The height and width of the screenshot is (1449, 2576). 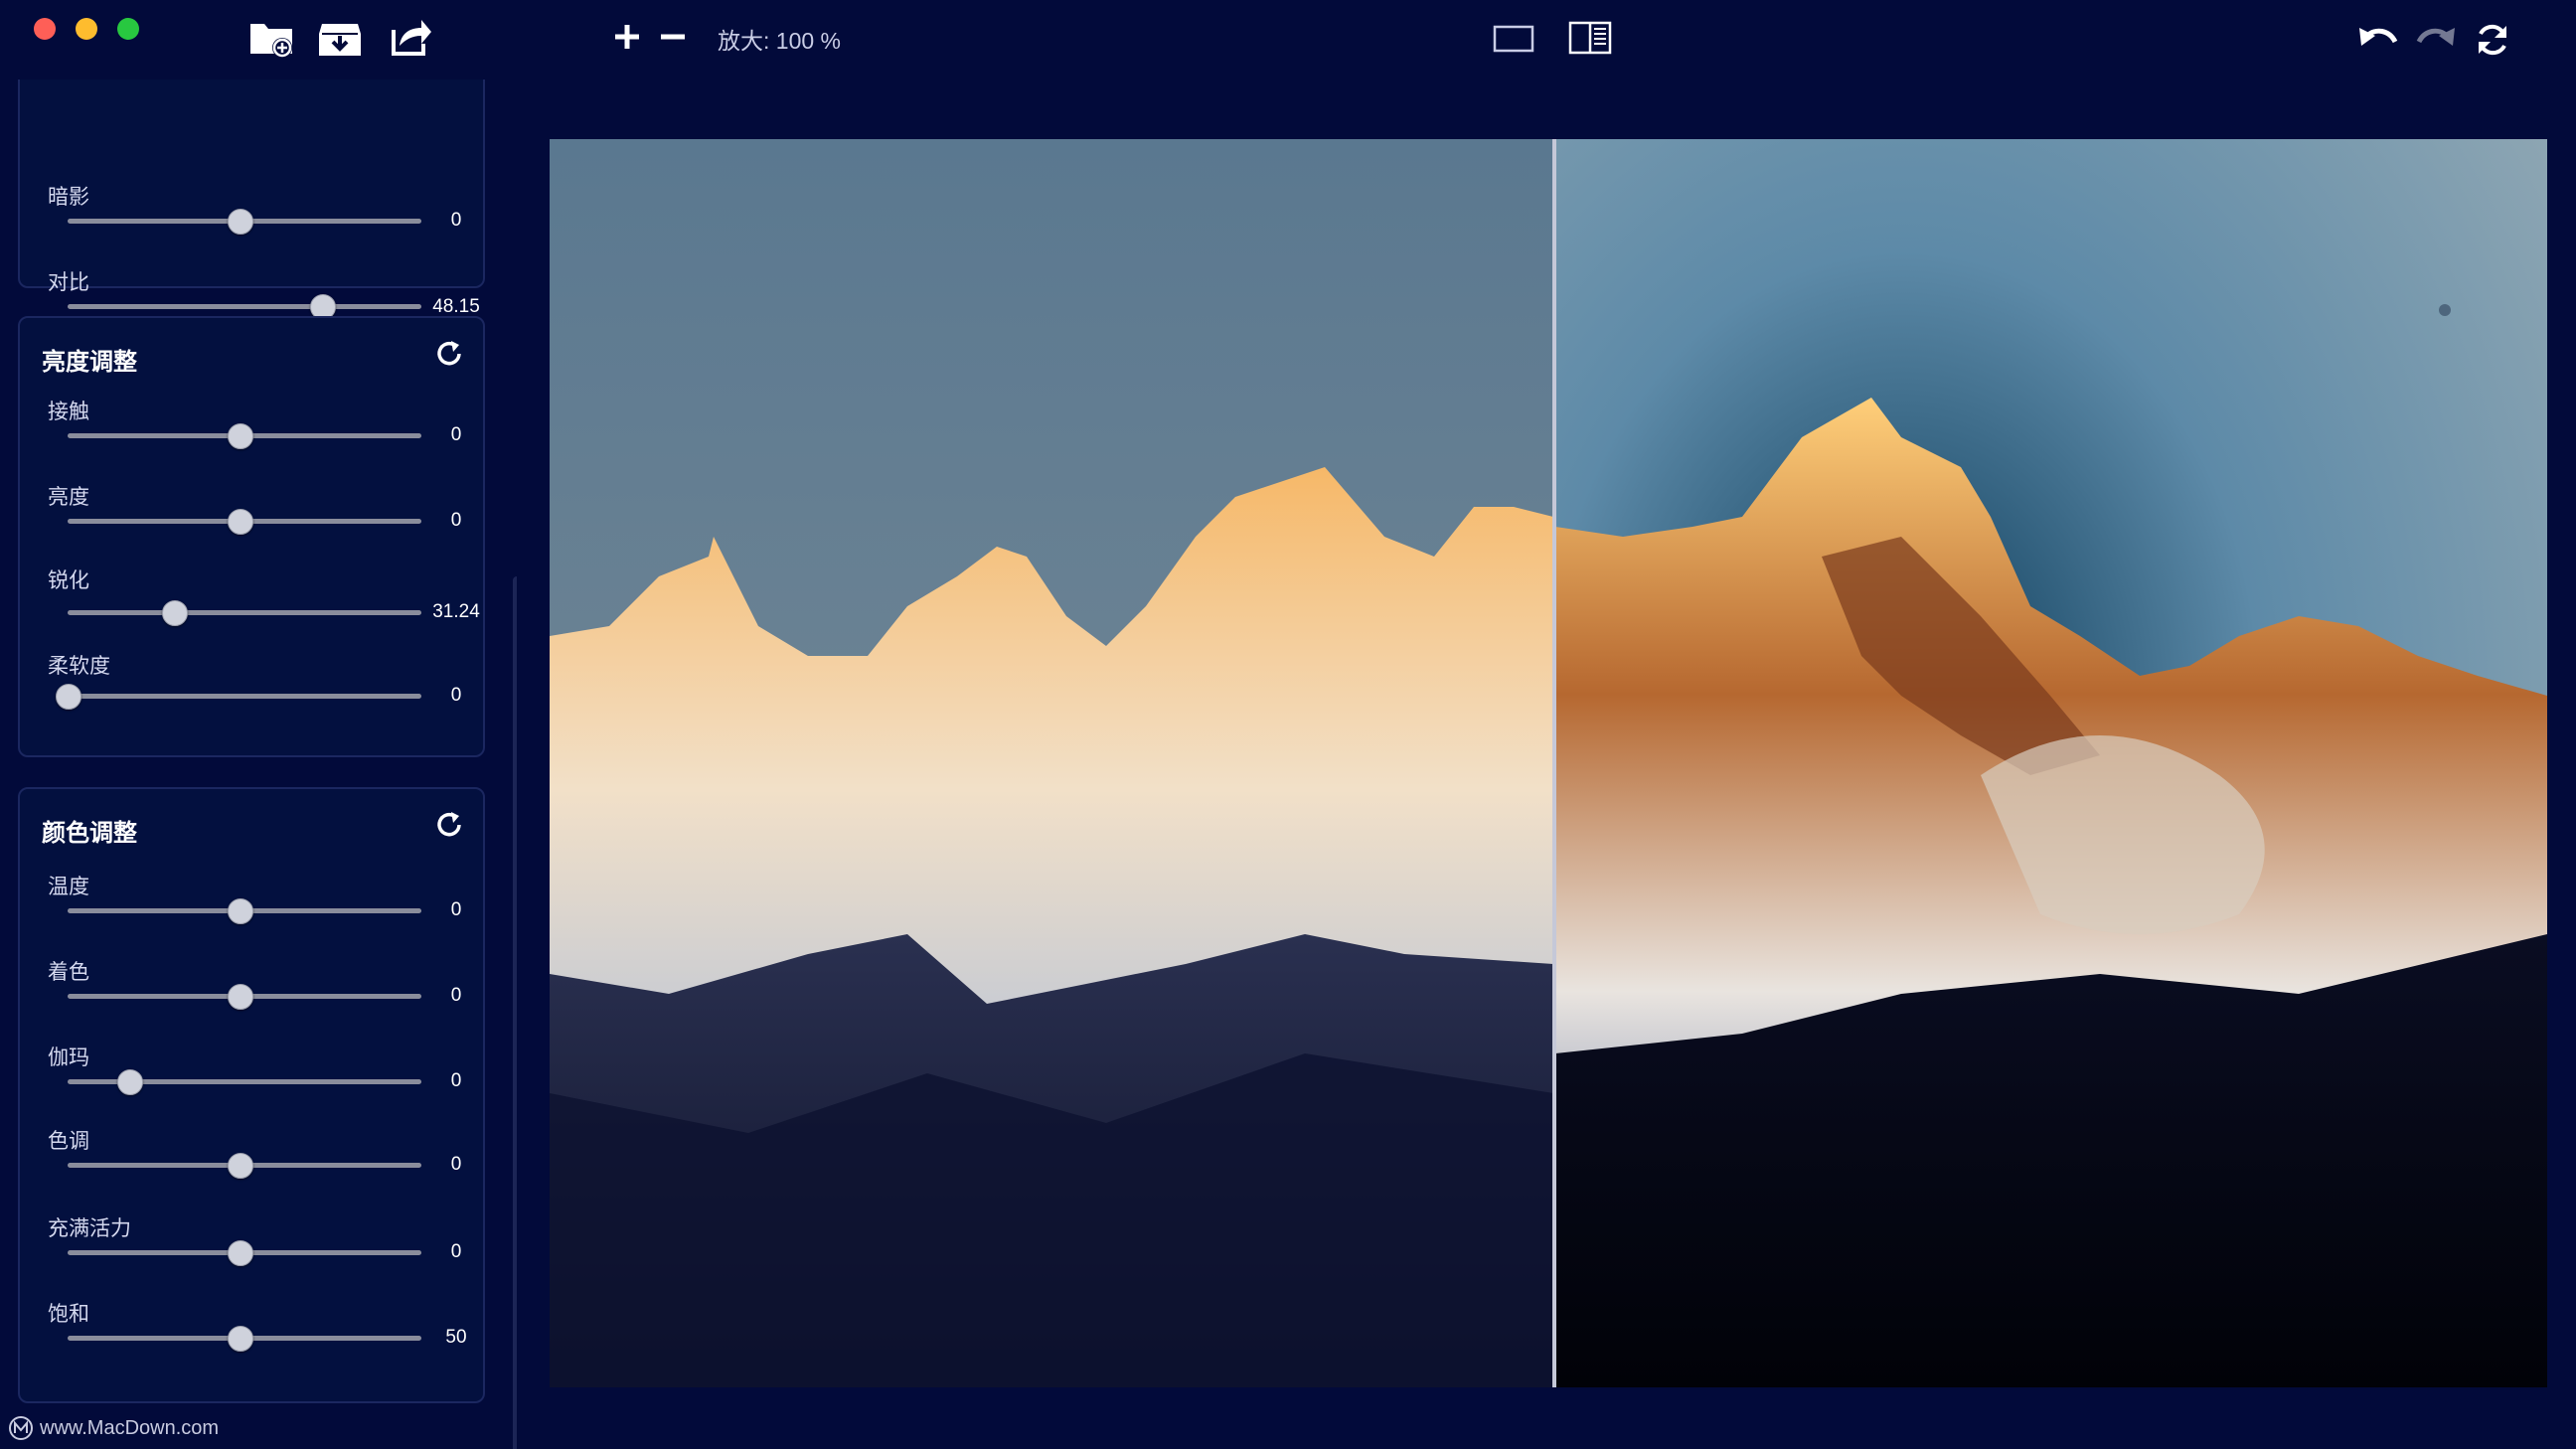 I want to click on temperature-slider, so click(x=234, y=910).